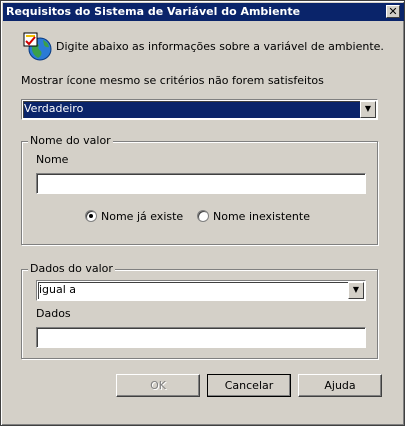  I want to click on show-icon-dropdown: Verdadeiro ▼, so click(199, 109).